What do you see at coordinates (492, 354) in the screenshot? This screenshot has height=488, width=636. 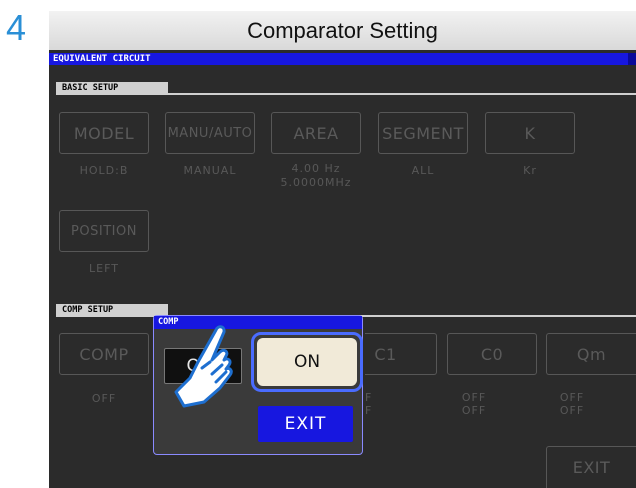 I see `c0-button: C0` at bounding box center [492, 354].